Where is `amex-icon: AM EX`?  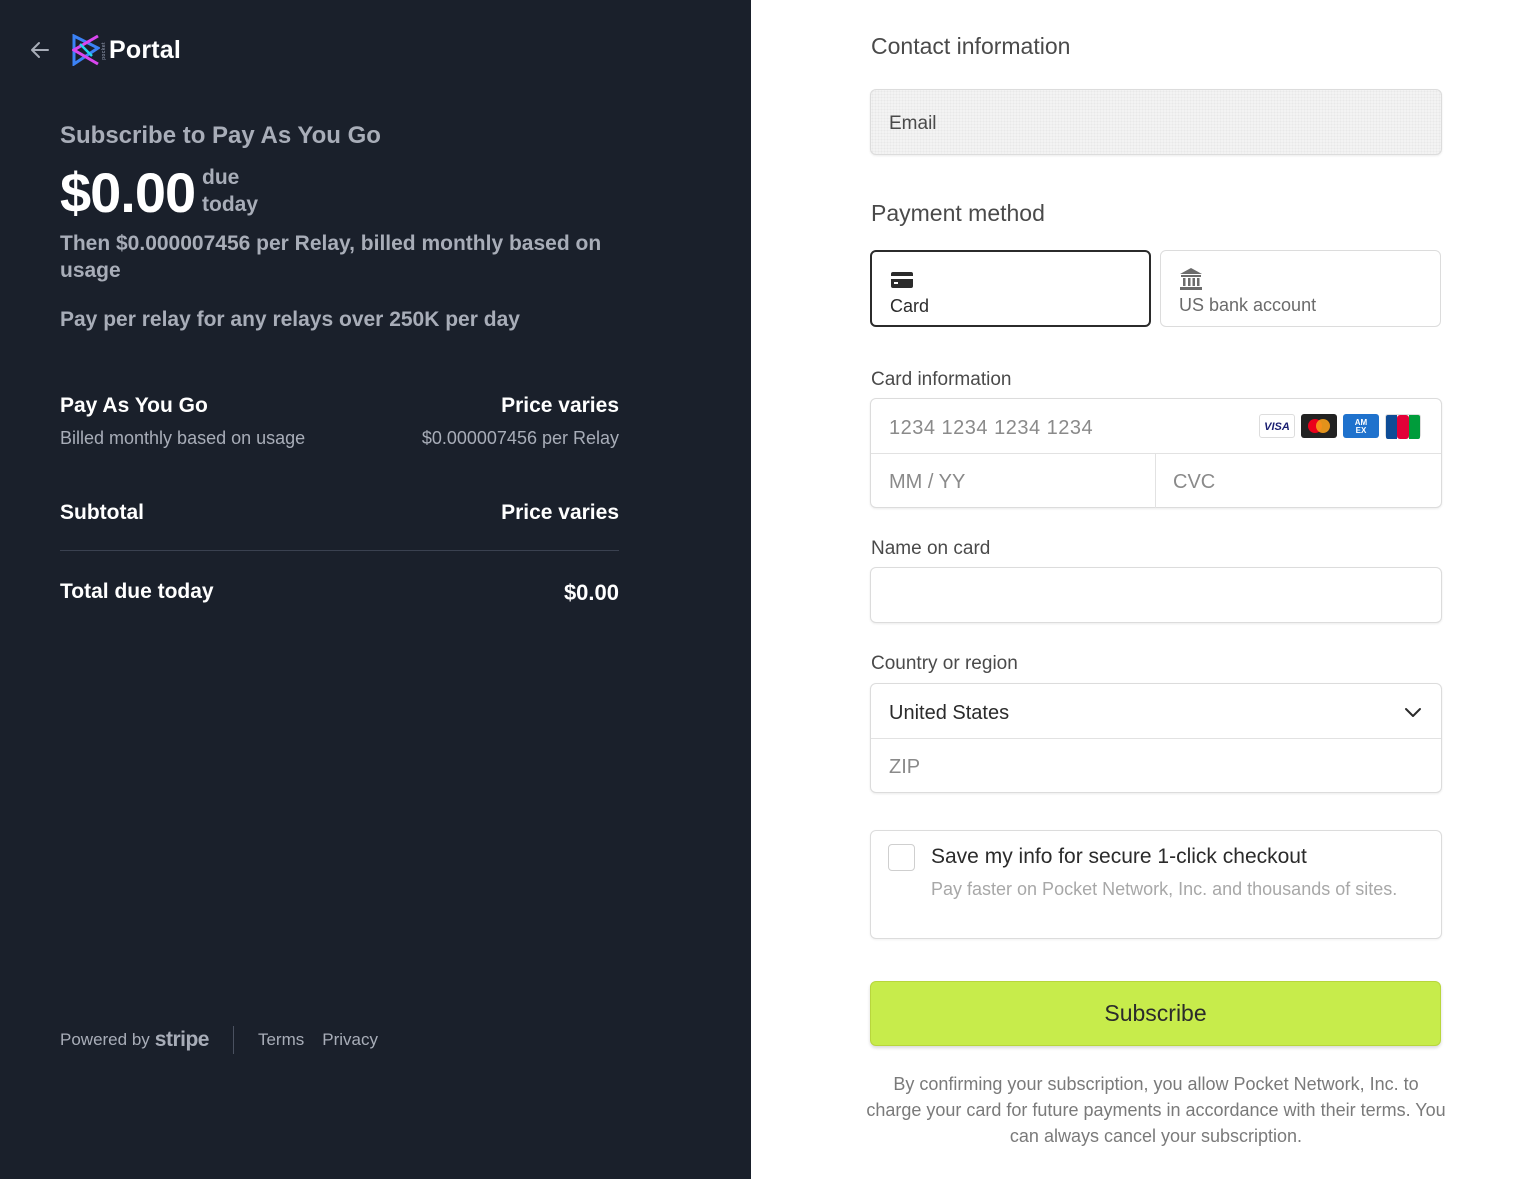
amex-icon: AM EX is located at coordinates (1361, 426).